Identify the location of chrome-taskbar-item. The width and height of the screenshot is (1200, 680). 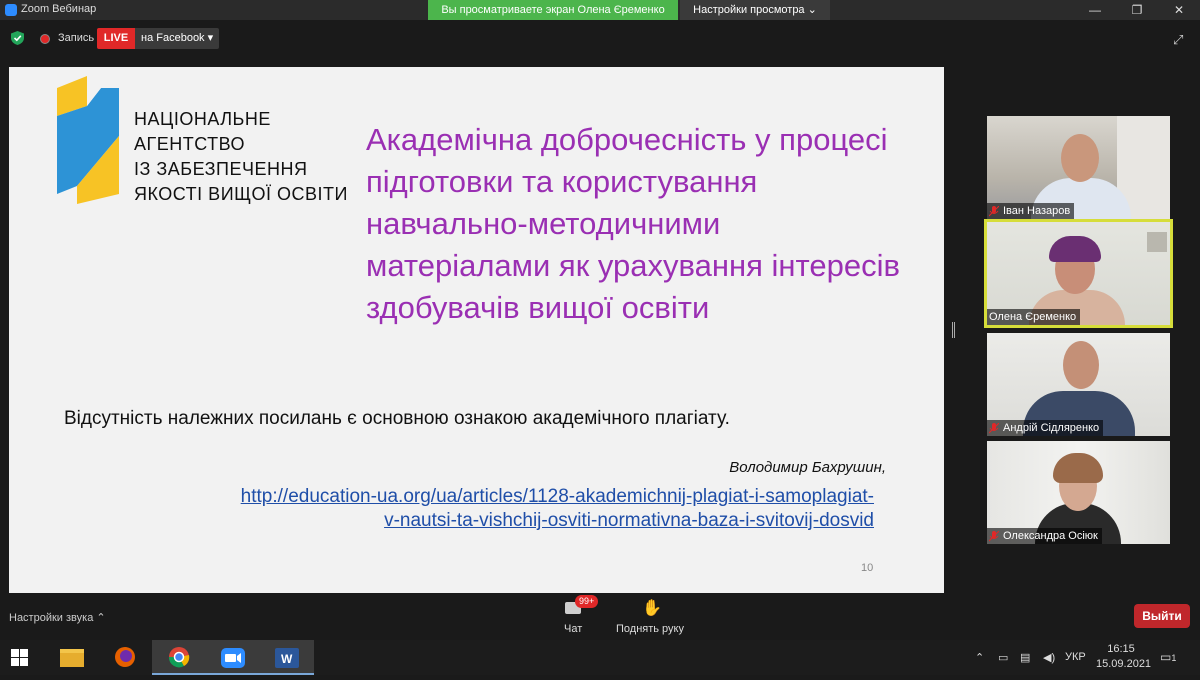
(179, 657).